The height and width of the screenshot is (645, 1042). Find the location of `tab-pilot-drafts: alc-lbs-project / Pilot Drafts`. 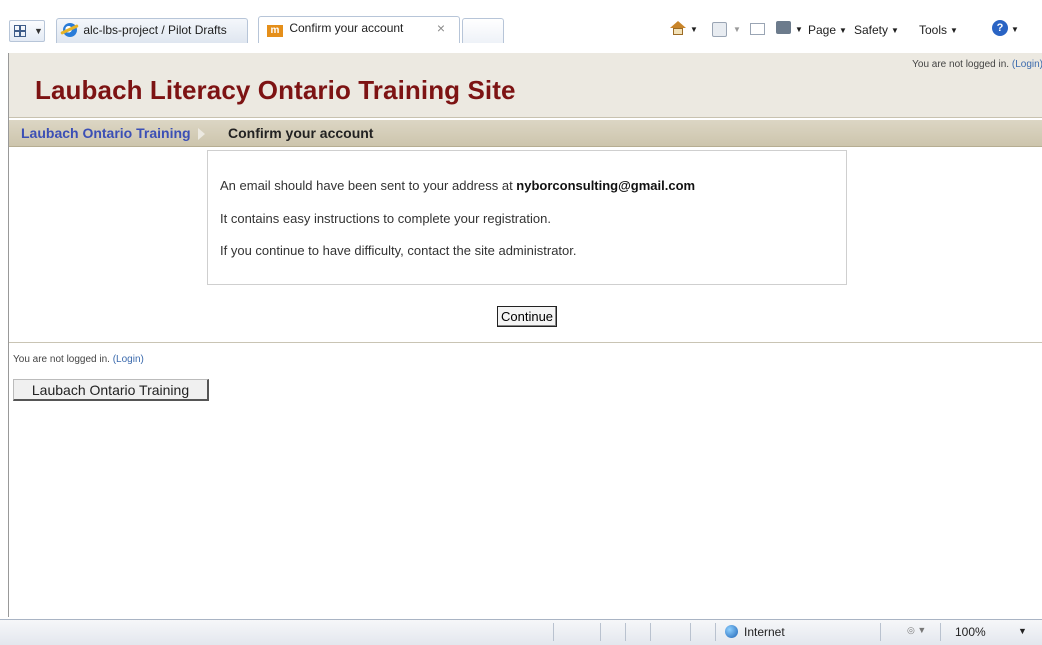

tab-pilot-drafts: alc-lbs-project / Pilot Drafts is located at coordinates (152, 30).